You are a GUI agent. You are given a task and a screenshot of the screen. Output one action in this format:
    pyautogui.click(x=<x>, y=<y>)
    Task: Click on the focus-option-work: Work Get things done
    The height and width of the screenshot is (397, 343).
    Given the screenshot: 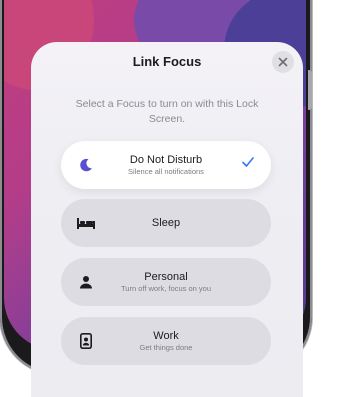 What is the action you would take?
    pyautogui.click(x=166, y=341)
    